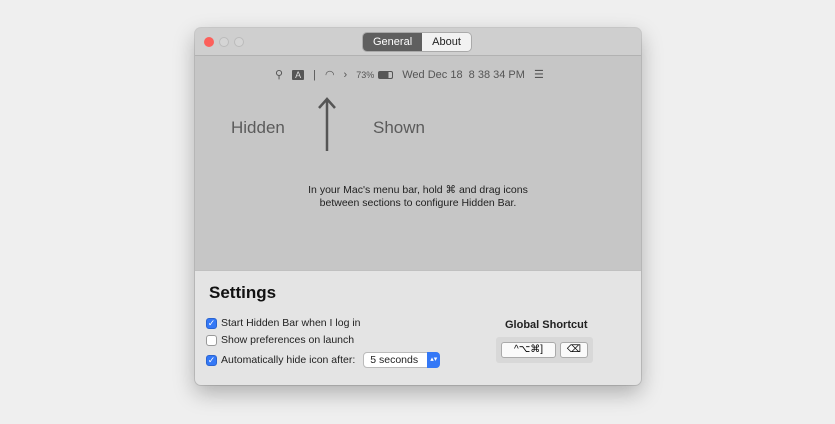 The height and width of the screenshot is (424, 835). What do you see at coordinates (329, 75) in the screenshot?
I see `wifi-icon: ◠` at bounding box center [329, 75].